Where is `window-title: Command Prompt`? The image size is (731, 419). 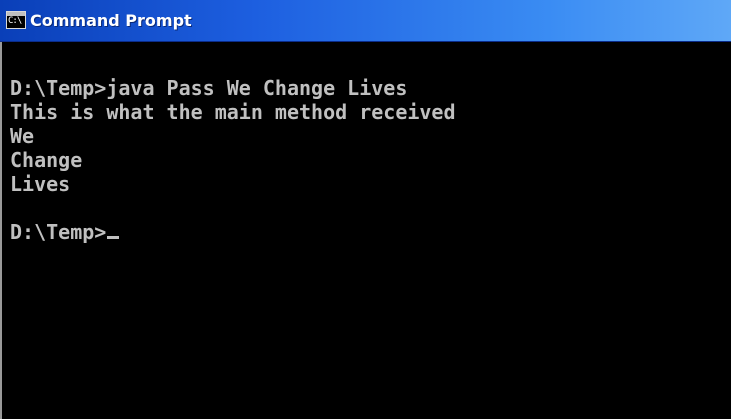 window-title: Command Prompt is located at coordinates (111, 20).